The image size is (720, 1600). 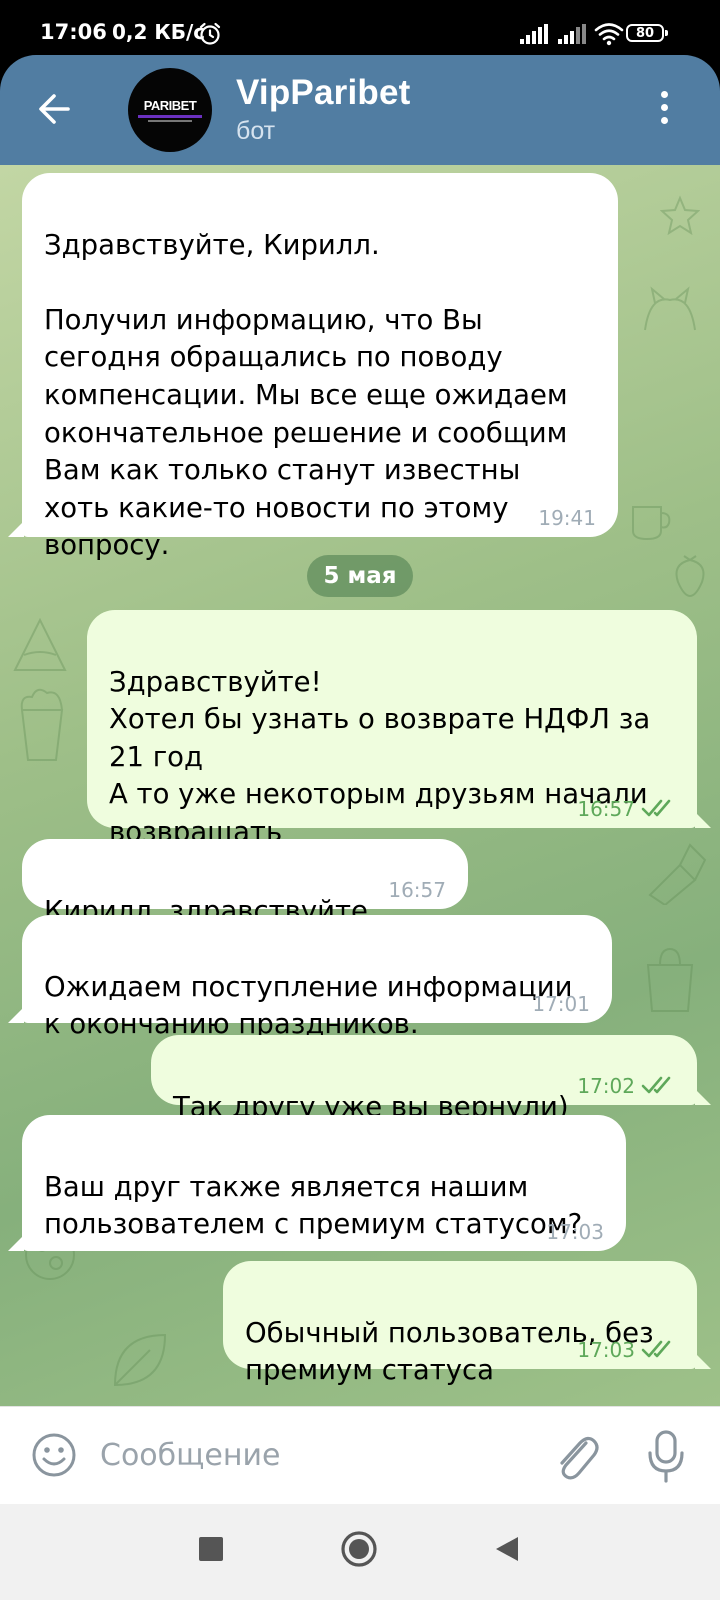 I want to click on message-bubble-incoming: Кирилл, здравствуйте 16:57, so click(x=245, y=883).